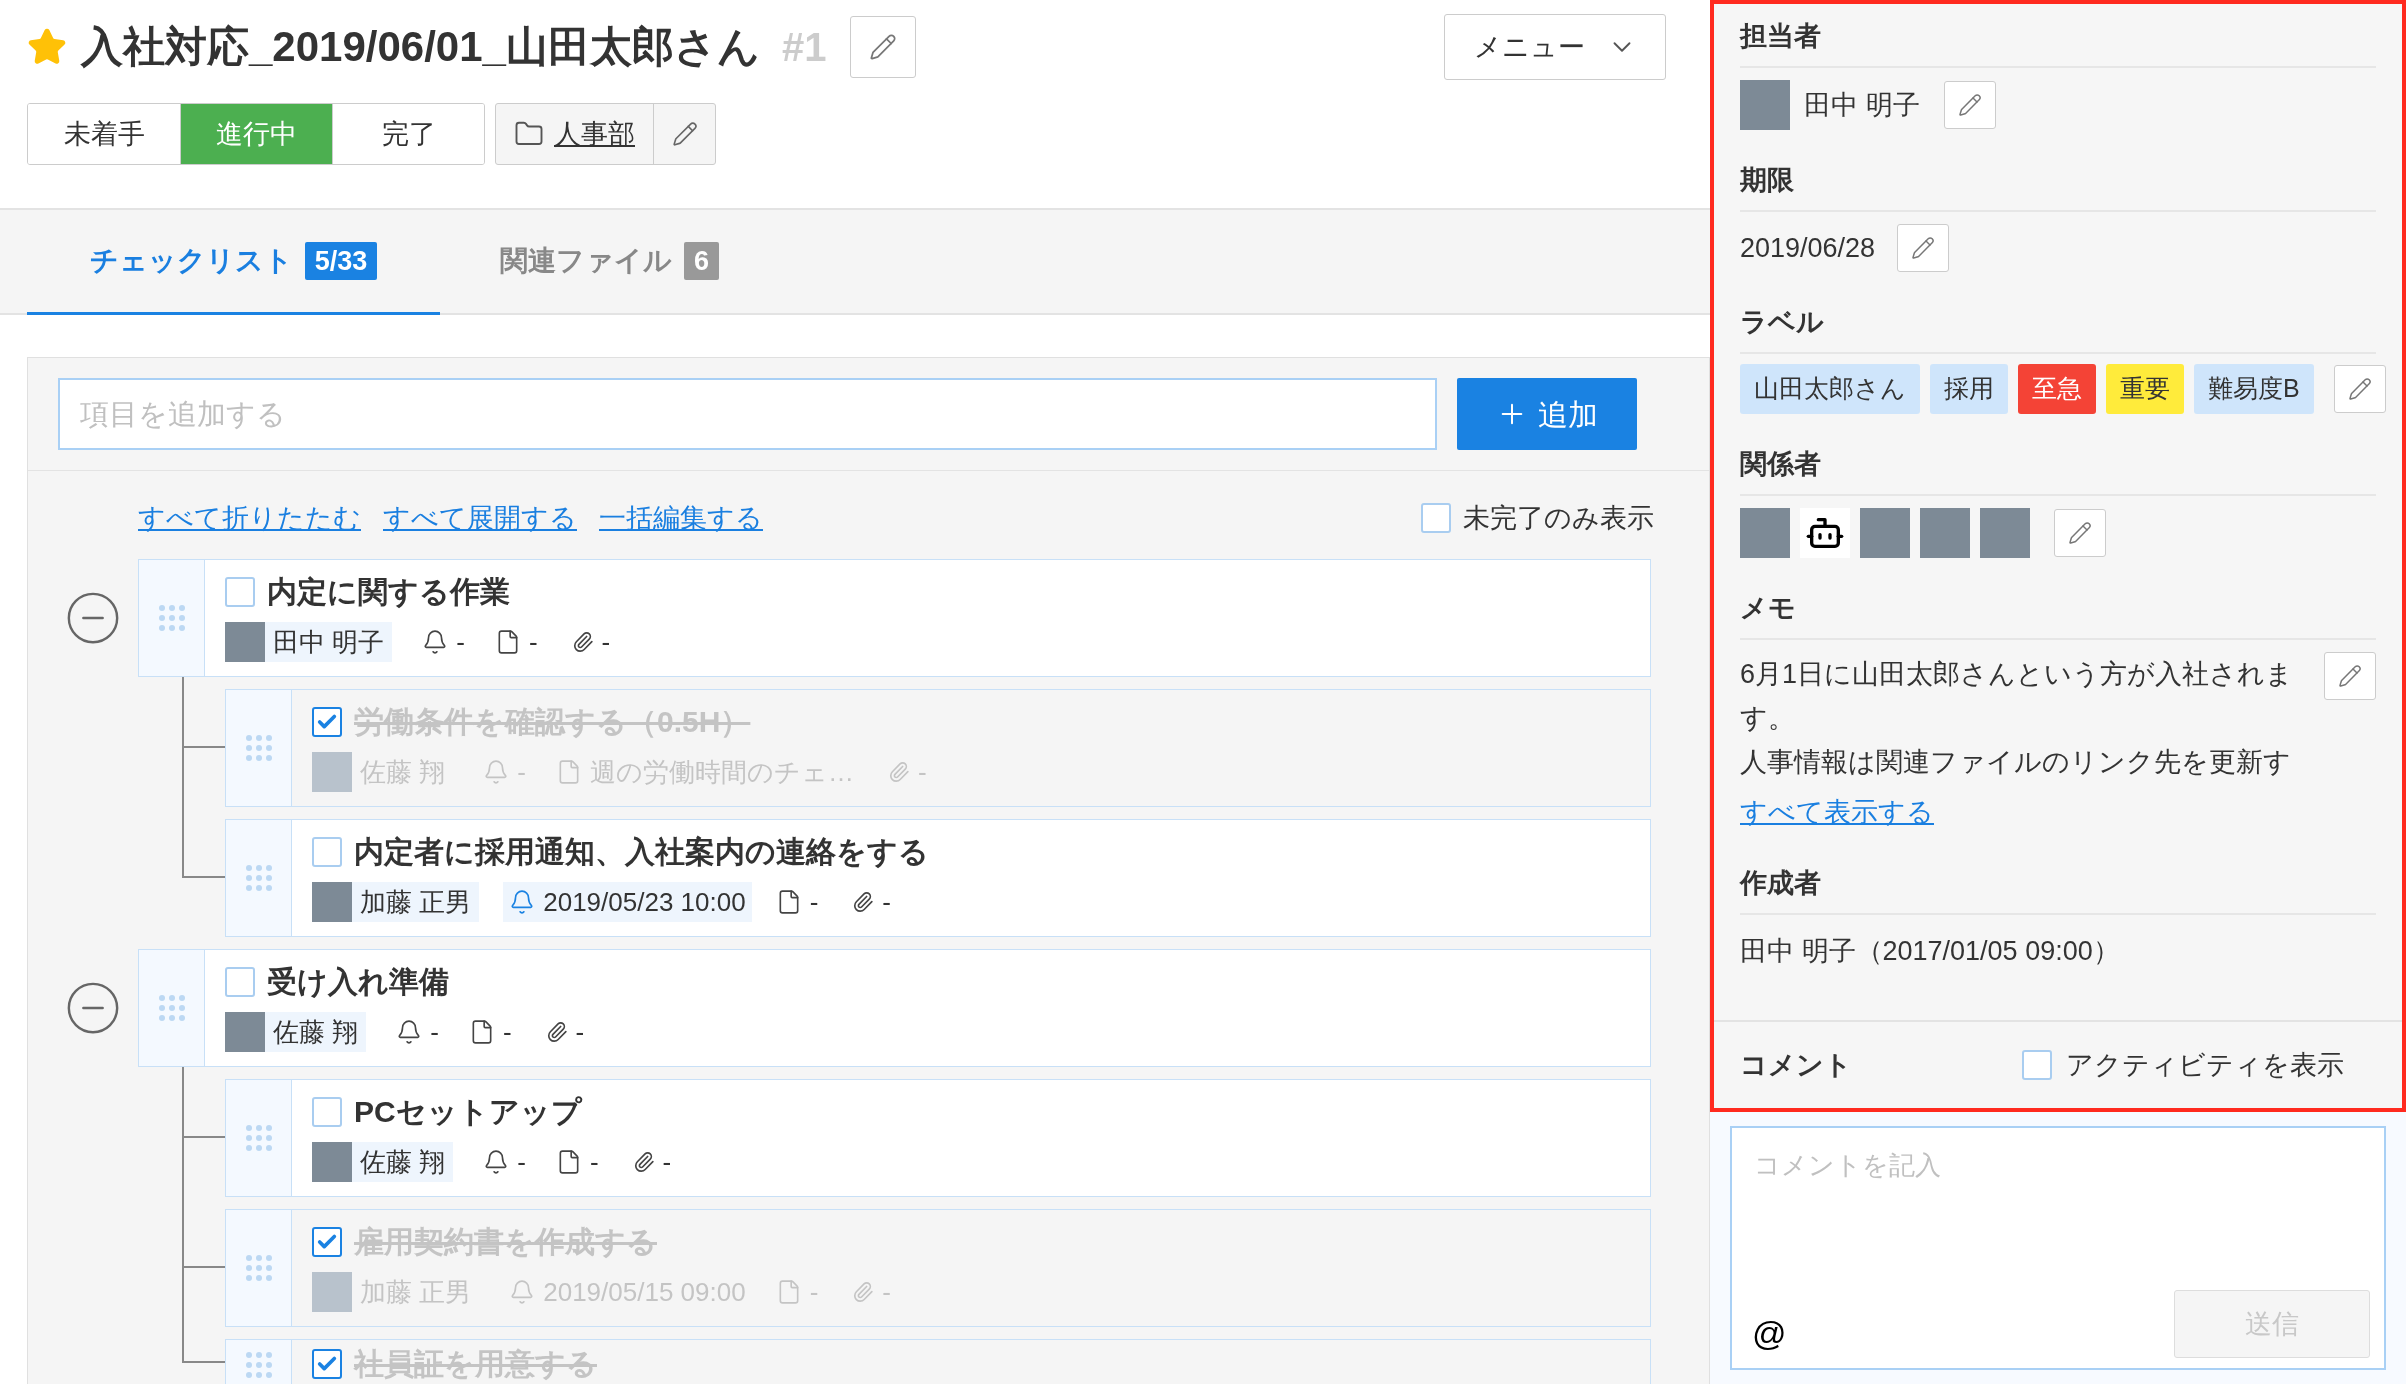 This screenshot has width=2406, height=1384. Describe the element at coordinates (747, 414) in the screenshot. I see `add-item-field: 項目を追加する` at that location.